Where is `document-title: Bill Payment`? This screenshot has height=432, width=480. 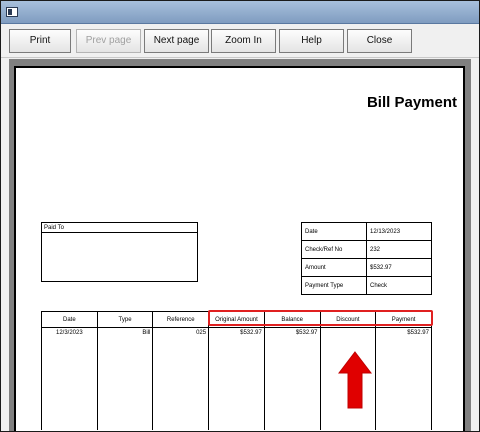 document-title: Bill Payment is located at coordinates (411, 102).